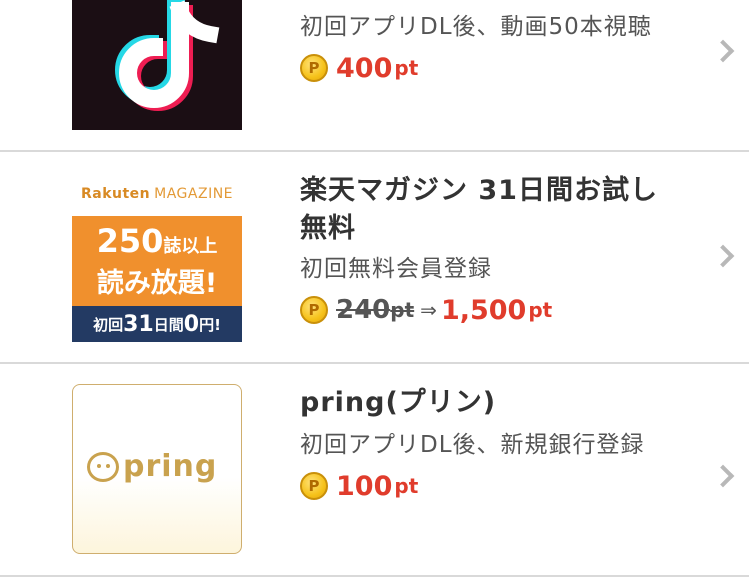 The width and height of the screenshot is (749, 582). What do you see at coordinates (168, 324) in the screenshot?
I see `banner-mid: 日間` at bounding box center [168, 324].